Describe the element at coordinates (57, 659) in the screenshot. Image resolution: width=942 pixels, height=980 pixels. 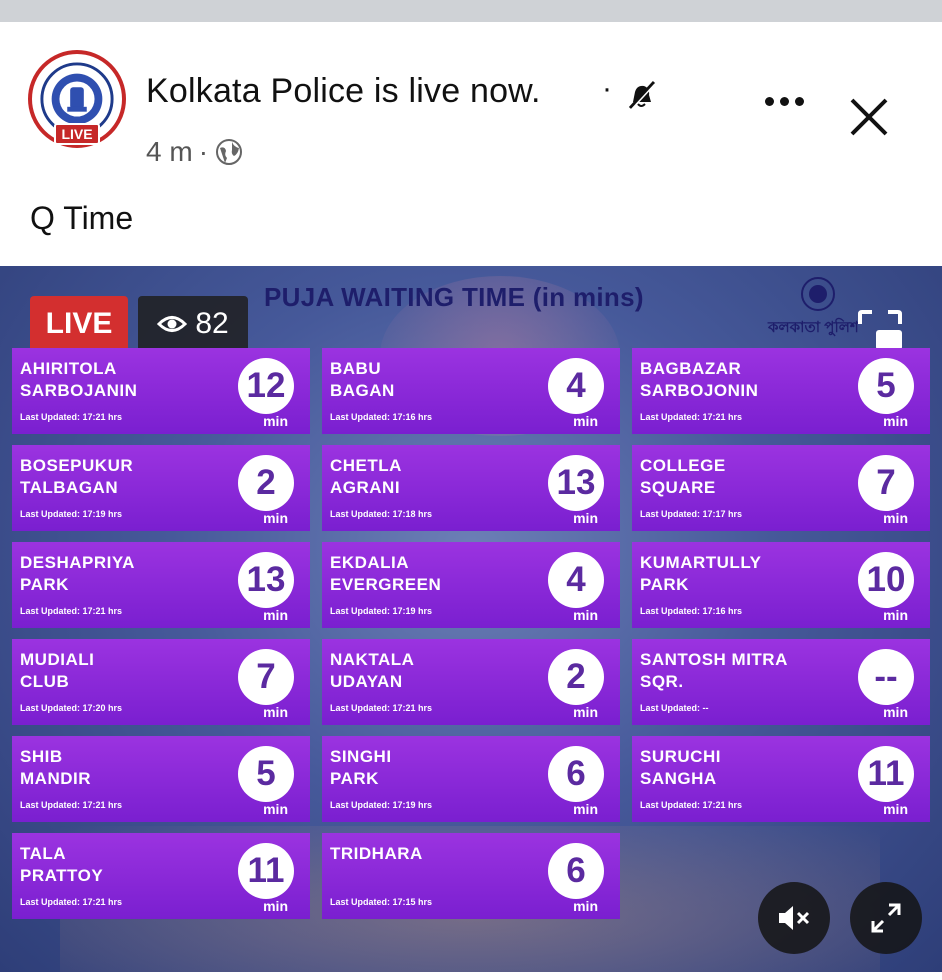
I see `pandal-name-line1: MUDIALI` at that location.